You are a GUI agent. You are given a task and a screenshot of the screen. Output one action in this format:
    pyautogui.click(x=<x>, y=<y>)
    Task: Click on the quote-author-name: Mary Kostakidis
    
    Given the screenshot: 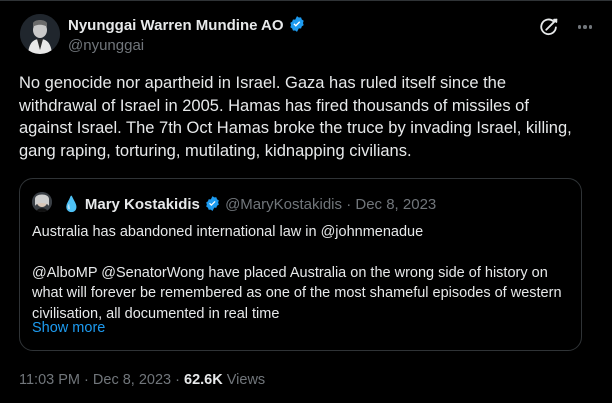 What is the action you would take?
    pyautogui.click(x=142, y=204)
    